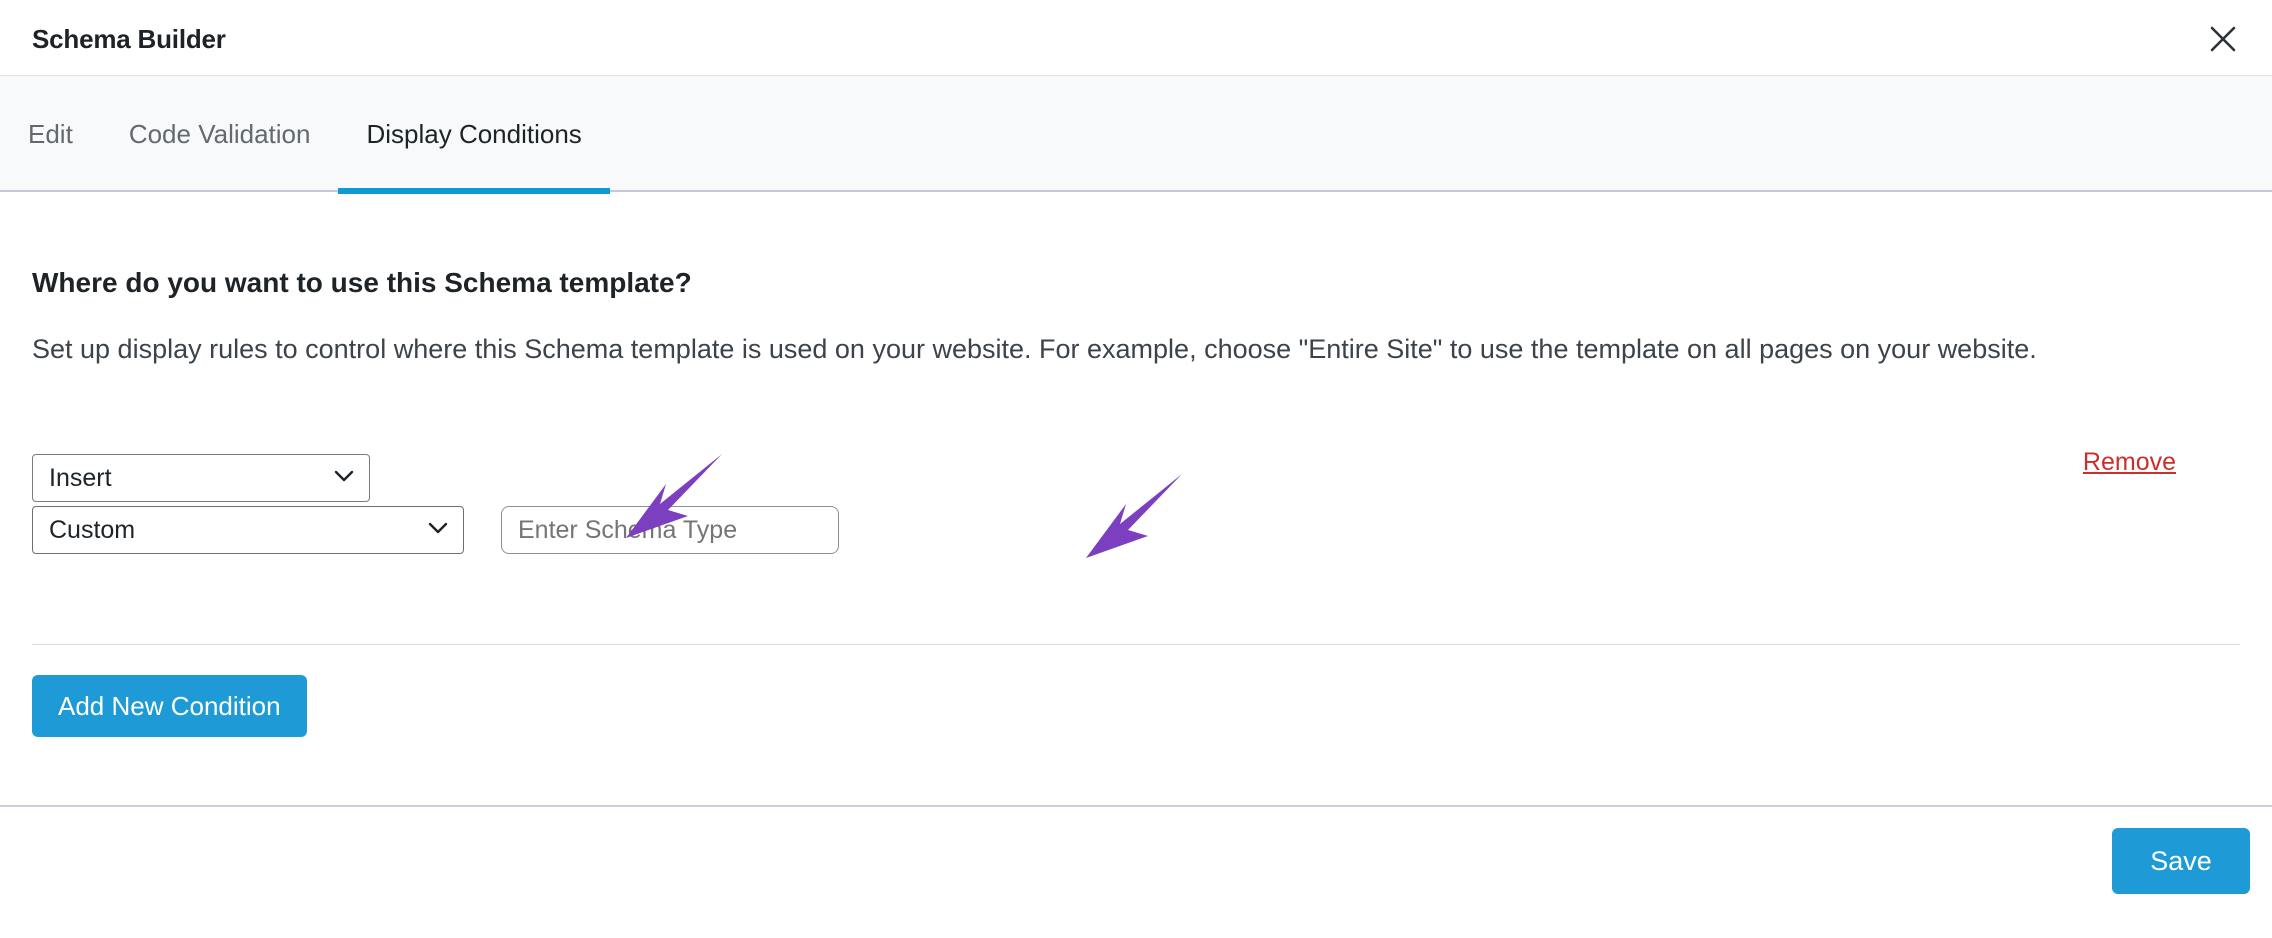 Image resolution: width=2272 pixels, height=938 pixels. What do you see at coordinates (169, 706) in the screenshot?
I see `add-new-condition-button: Add New Condition` at bounding box center [169, 706].